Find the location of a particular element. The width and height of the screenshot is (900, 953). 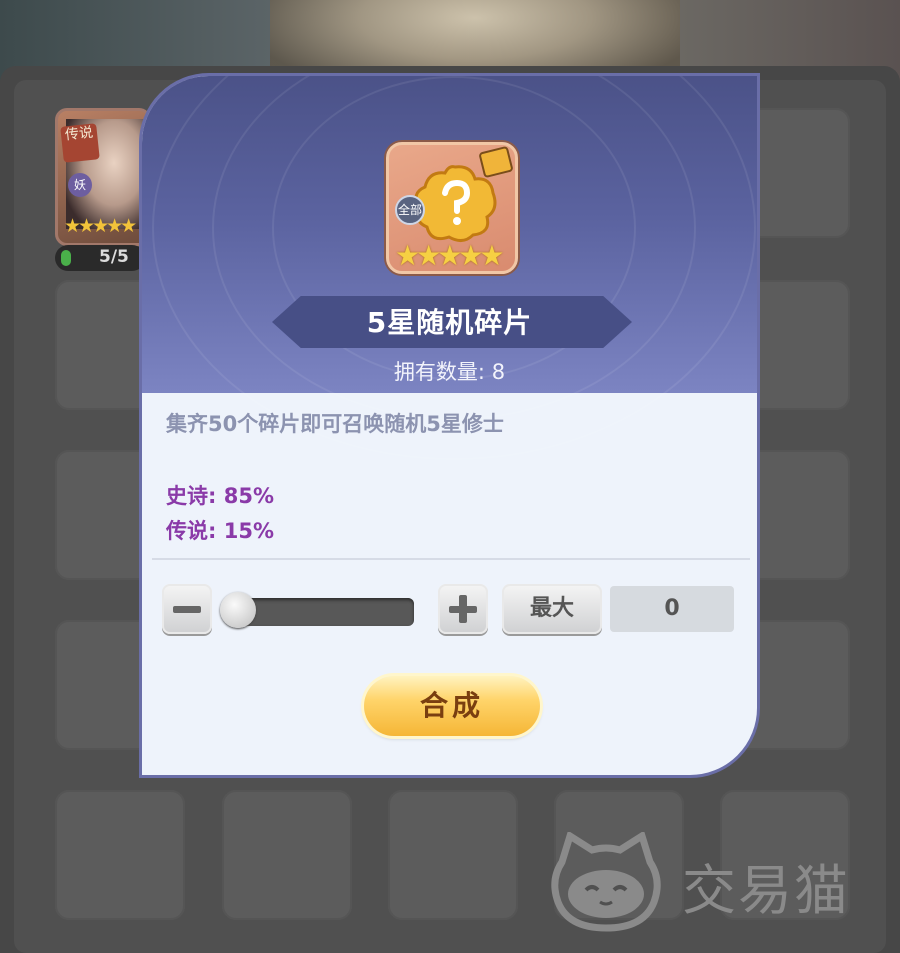

hero-stars: ★★★★★ is located at coordinates (100, 226).